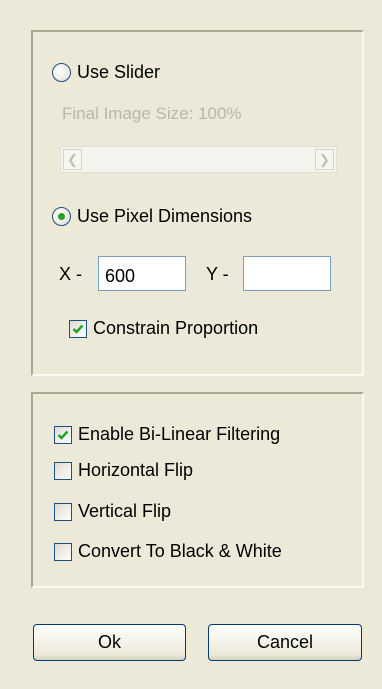 This screenshot has height=689, width=382. Describe the element at coordinates (71, 274) in the screenshot. I see `x-label: X -` at that location.